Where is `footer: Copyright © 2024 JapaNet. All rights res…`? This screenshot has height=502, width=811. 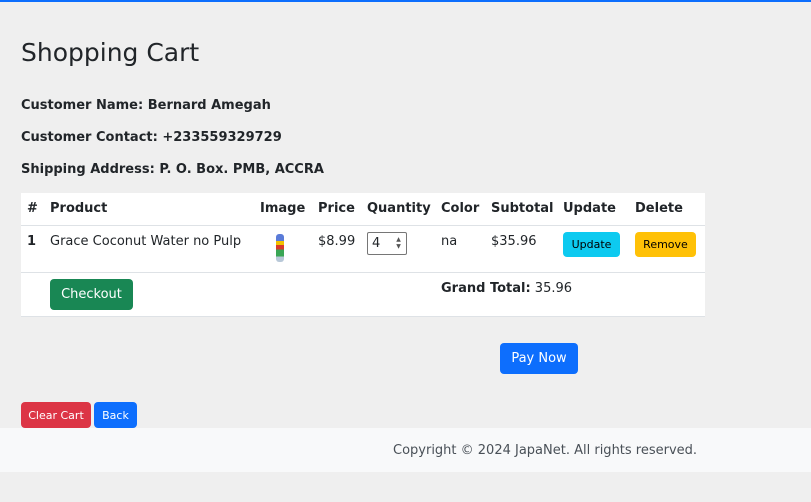
footer: Copyright © 2024 JapaNet. All rights res… is located at coordinates (405, 450).